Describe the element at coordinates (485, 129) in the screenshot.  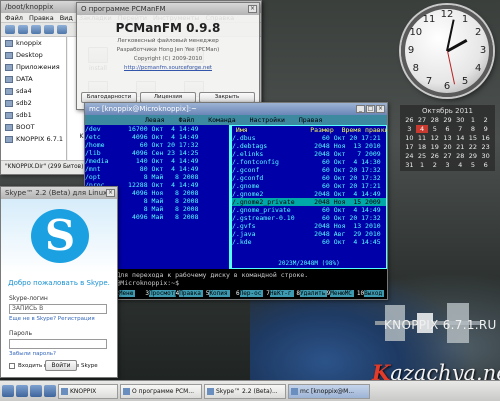
I see `calendar-day: 9` at that location.